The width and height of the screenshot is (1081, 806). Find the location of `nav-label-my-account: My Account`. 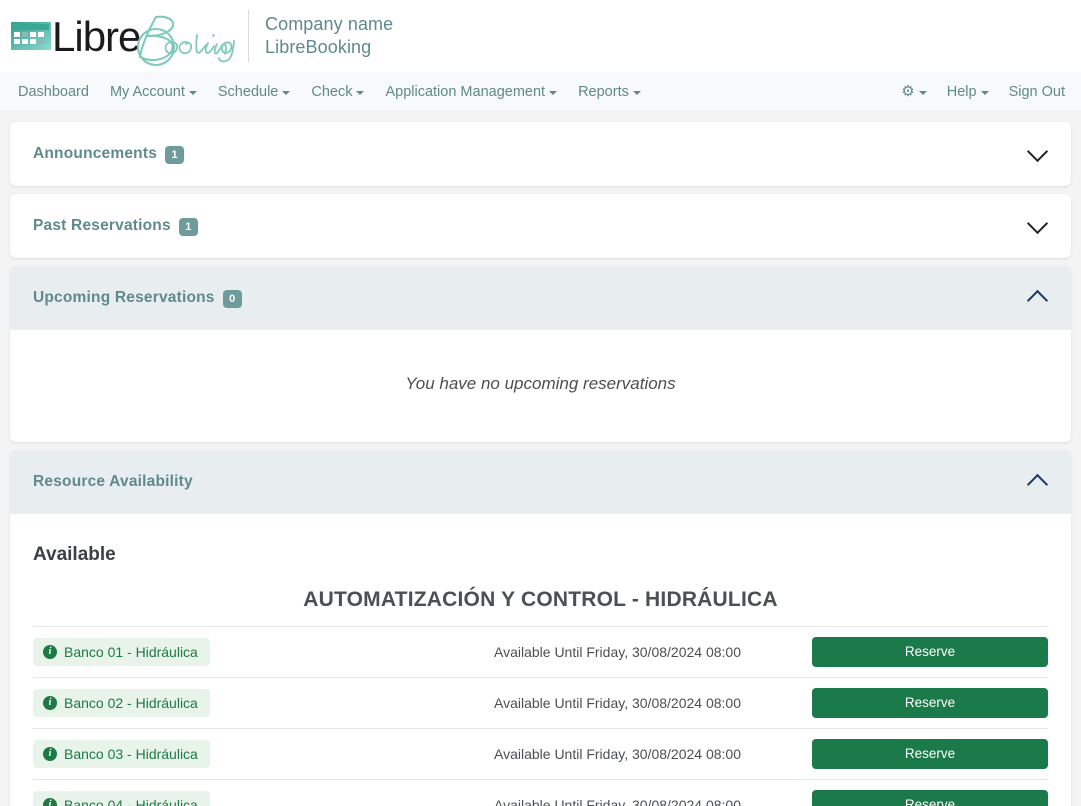

nav-label-my-account: My Account is located at coordinates (147, 91).